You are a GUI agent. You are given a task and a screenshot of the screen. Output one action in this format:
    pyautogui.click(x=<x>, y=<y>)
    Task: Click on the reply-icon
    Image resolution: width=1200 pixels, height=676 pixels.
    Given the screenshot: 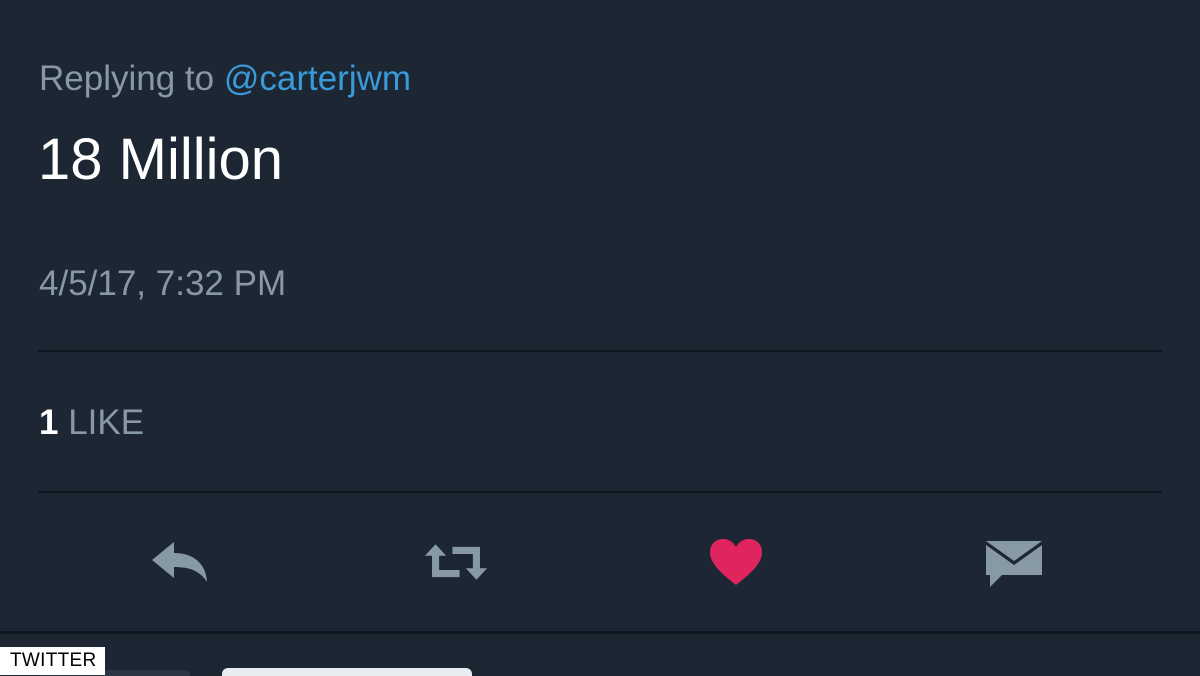 What is the action you would take?
    pyautogui.click(x=179, y=562)
    